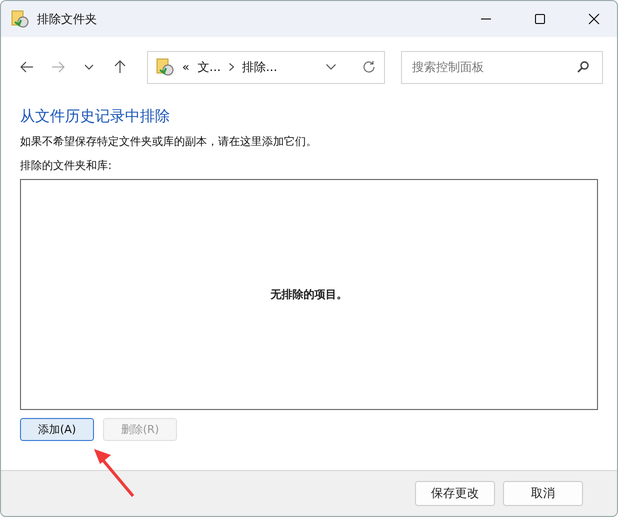 This screenshot has width=618, height=517. I want to click on search-field: 搜索控制面板, so click(502, 67).